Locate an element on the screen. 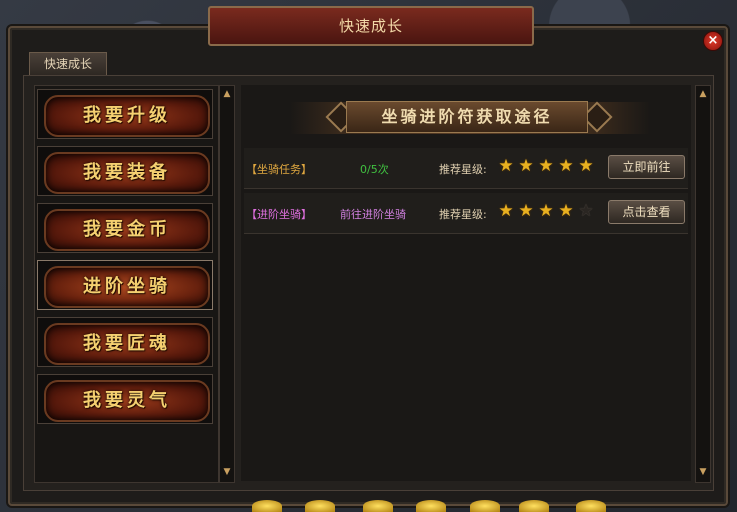  row-category: 【坐骑任务】 is located at coordinates (279, 169).